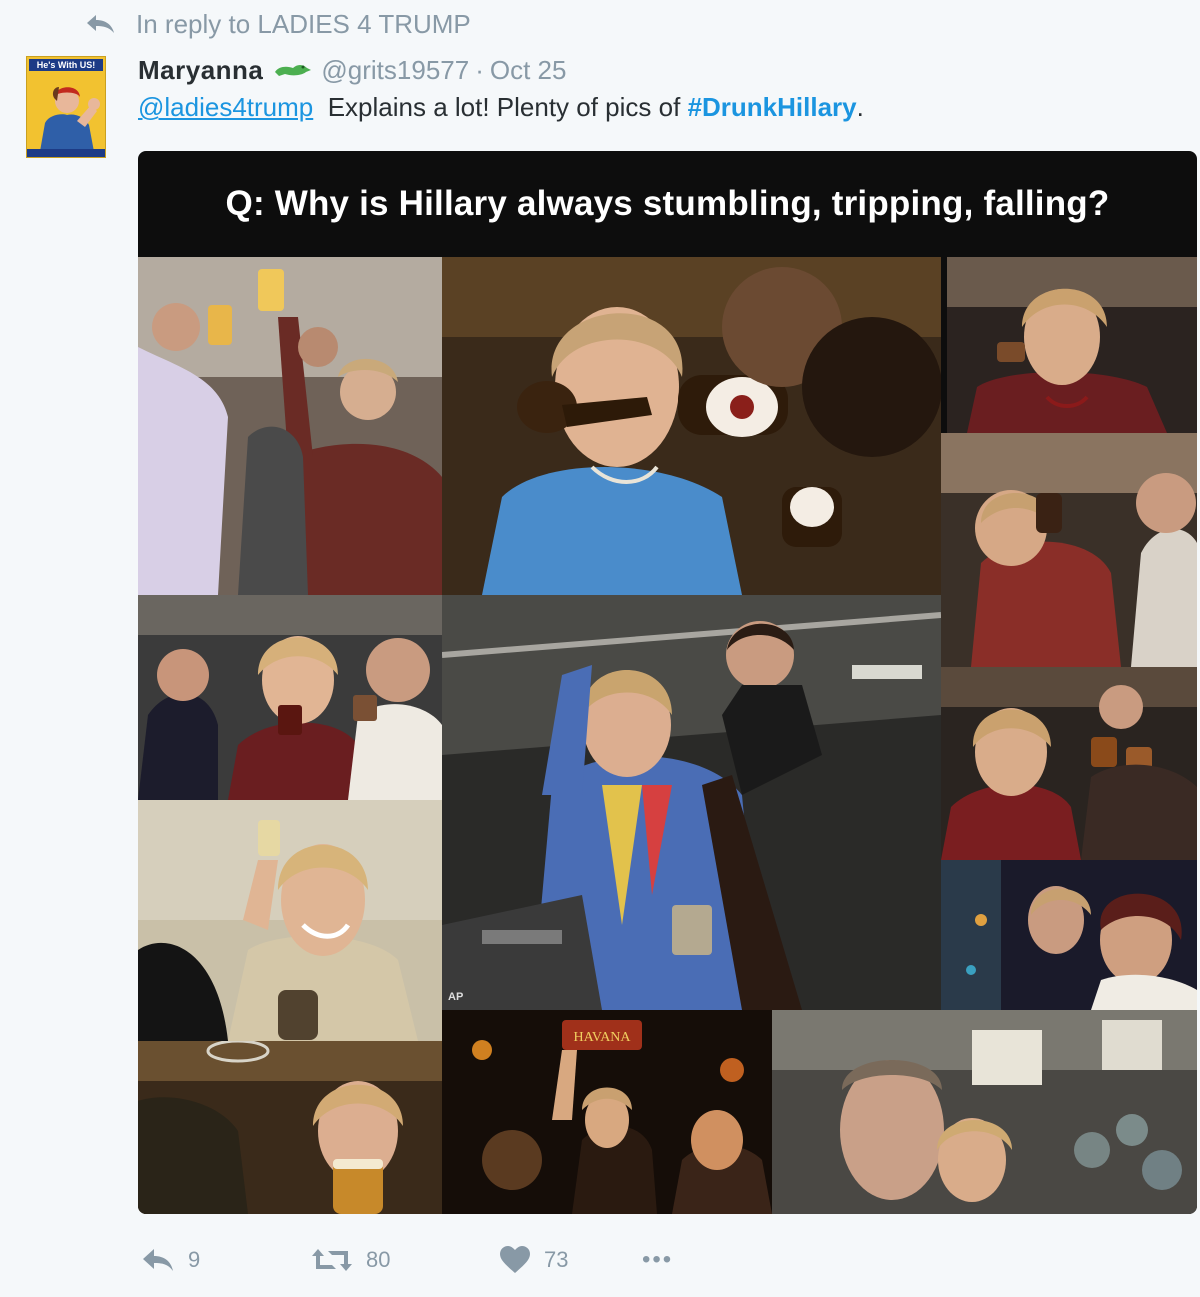 This screenshot has width=1200, height=1297. Describe the element at coordinates (200, 70) in the screenshot. I see `author-name: Maryanna` at that location.